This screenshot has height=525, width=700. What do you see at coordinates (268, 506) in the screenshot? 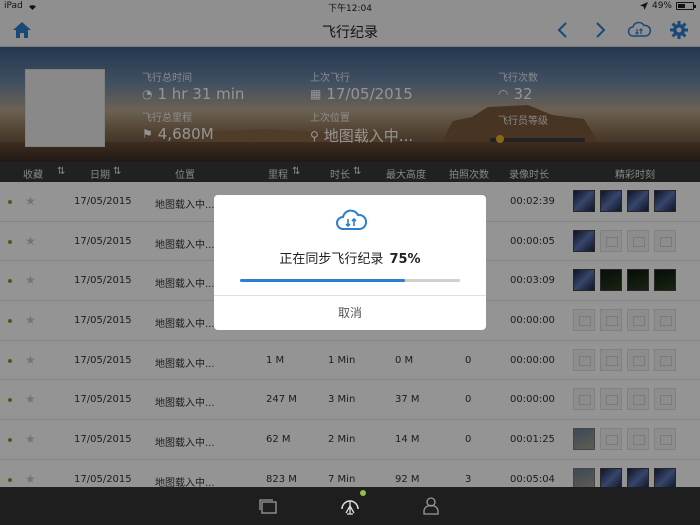
I see `album-icon` at bounding box center [268, 506].